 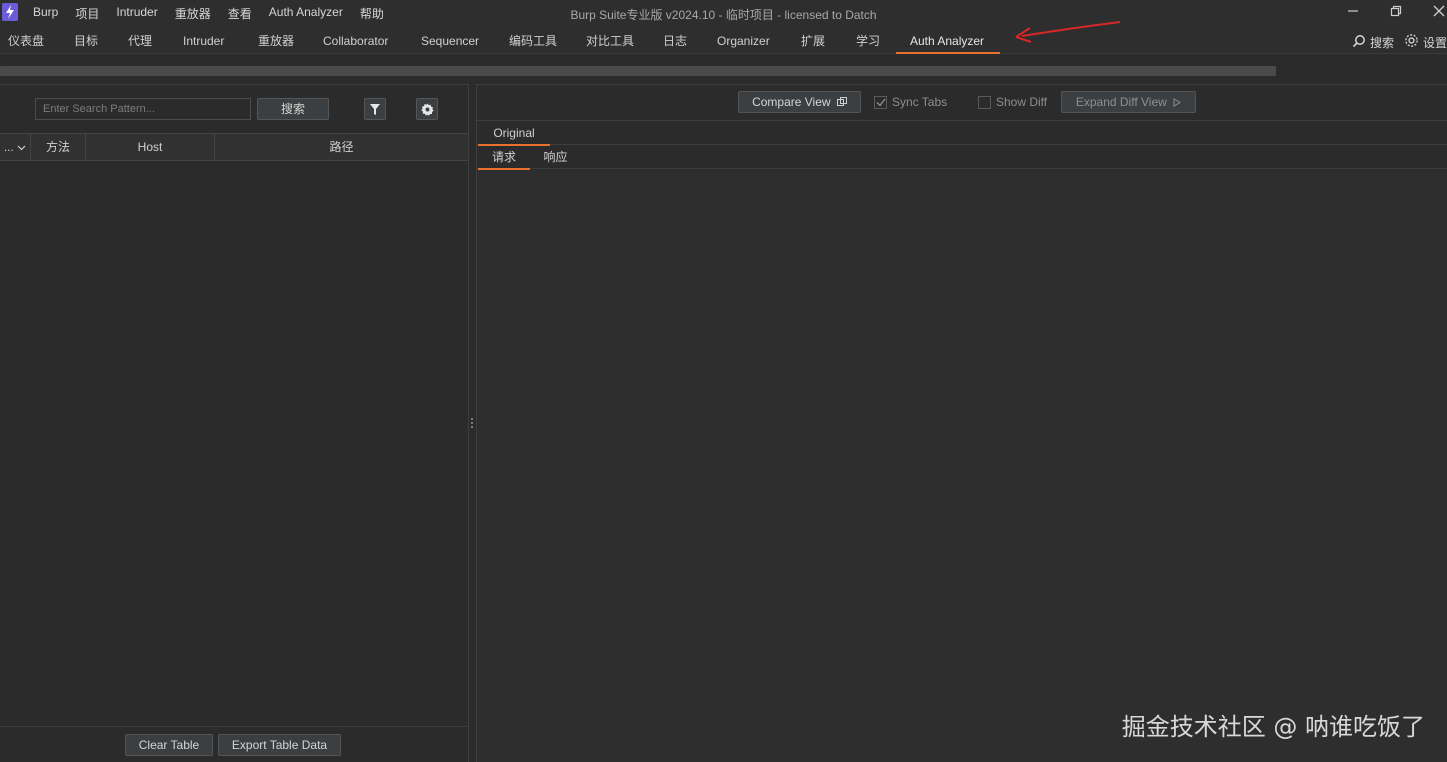 I want to click on sync-tabs-label: Sync Tabs, so click(x=920, y=102).